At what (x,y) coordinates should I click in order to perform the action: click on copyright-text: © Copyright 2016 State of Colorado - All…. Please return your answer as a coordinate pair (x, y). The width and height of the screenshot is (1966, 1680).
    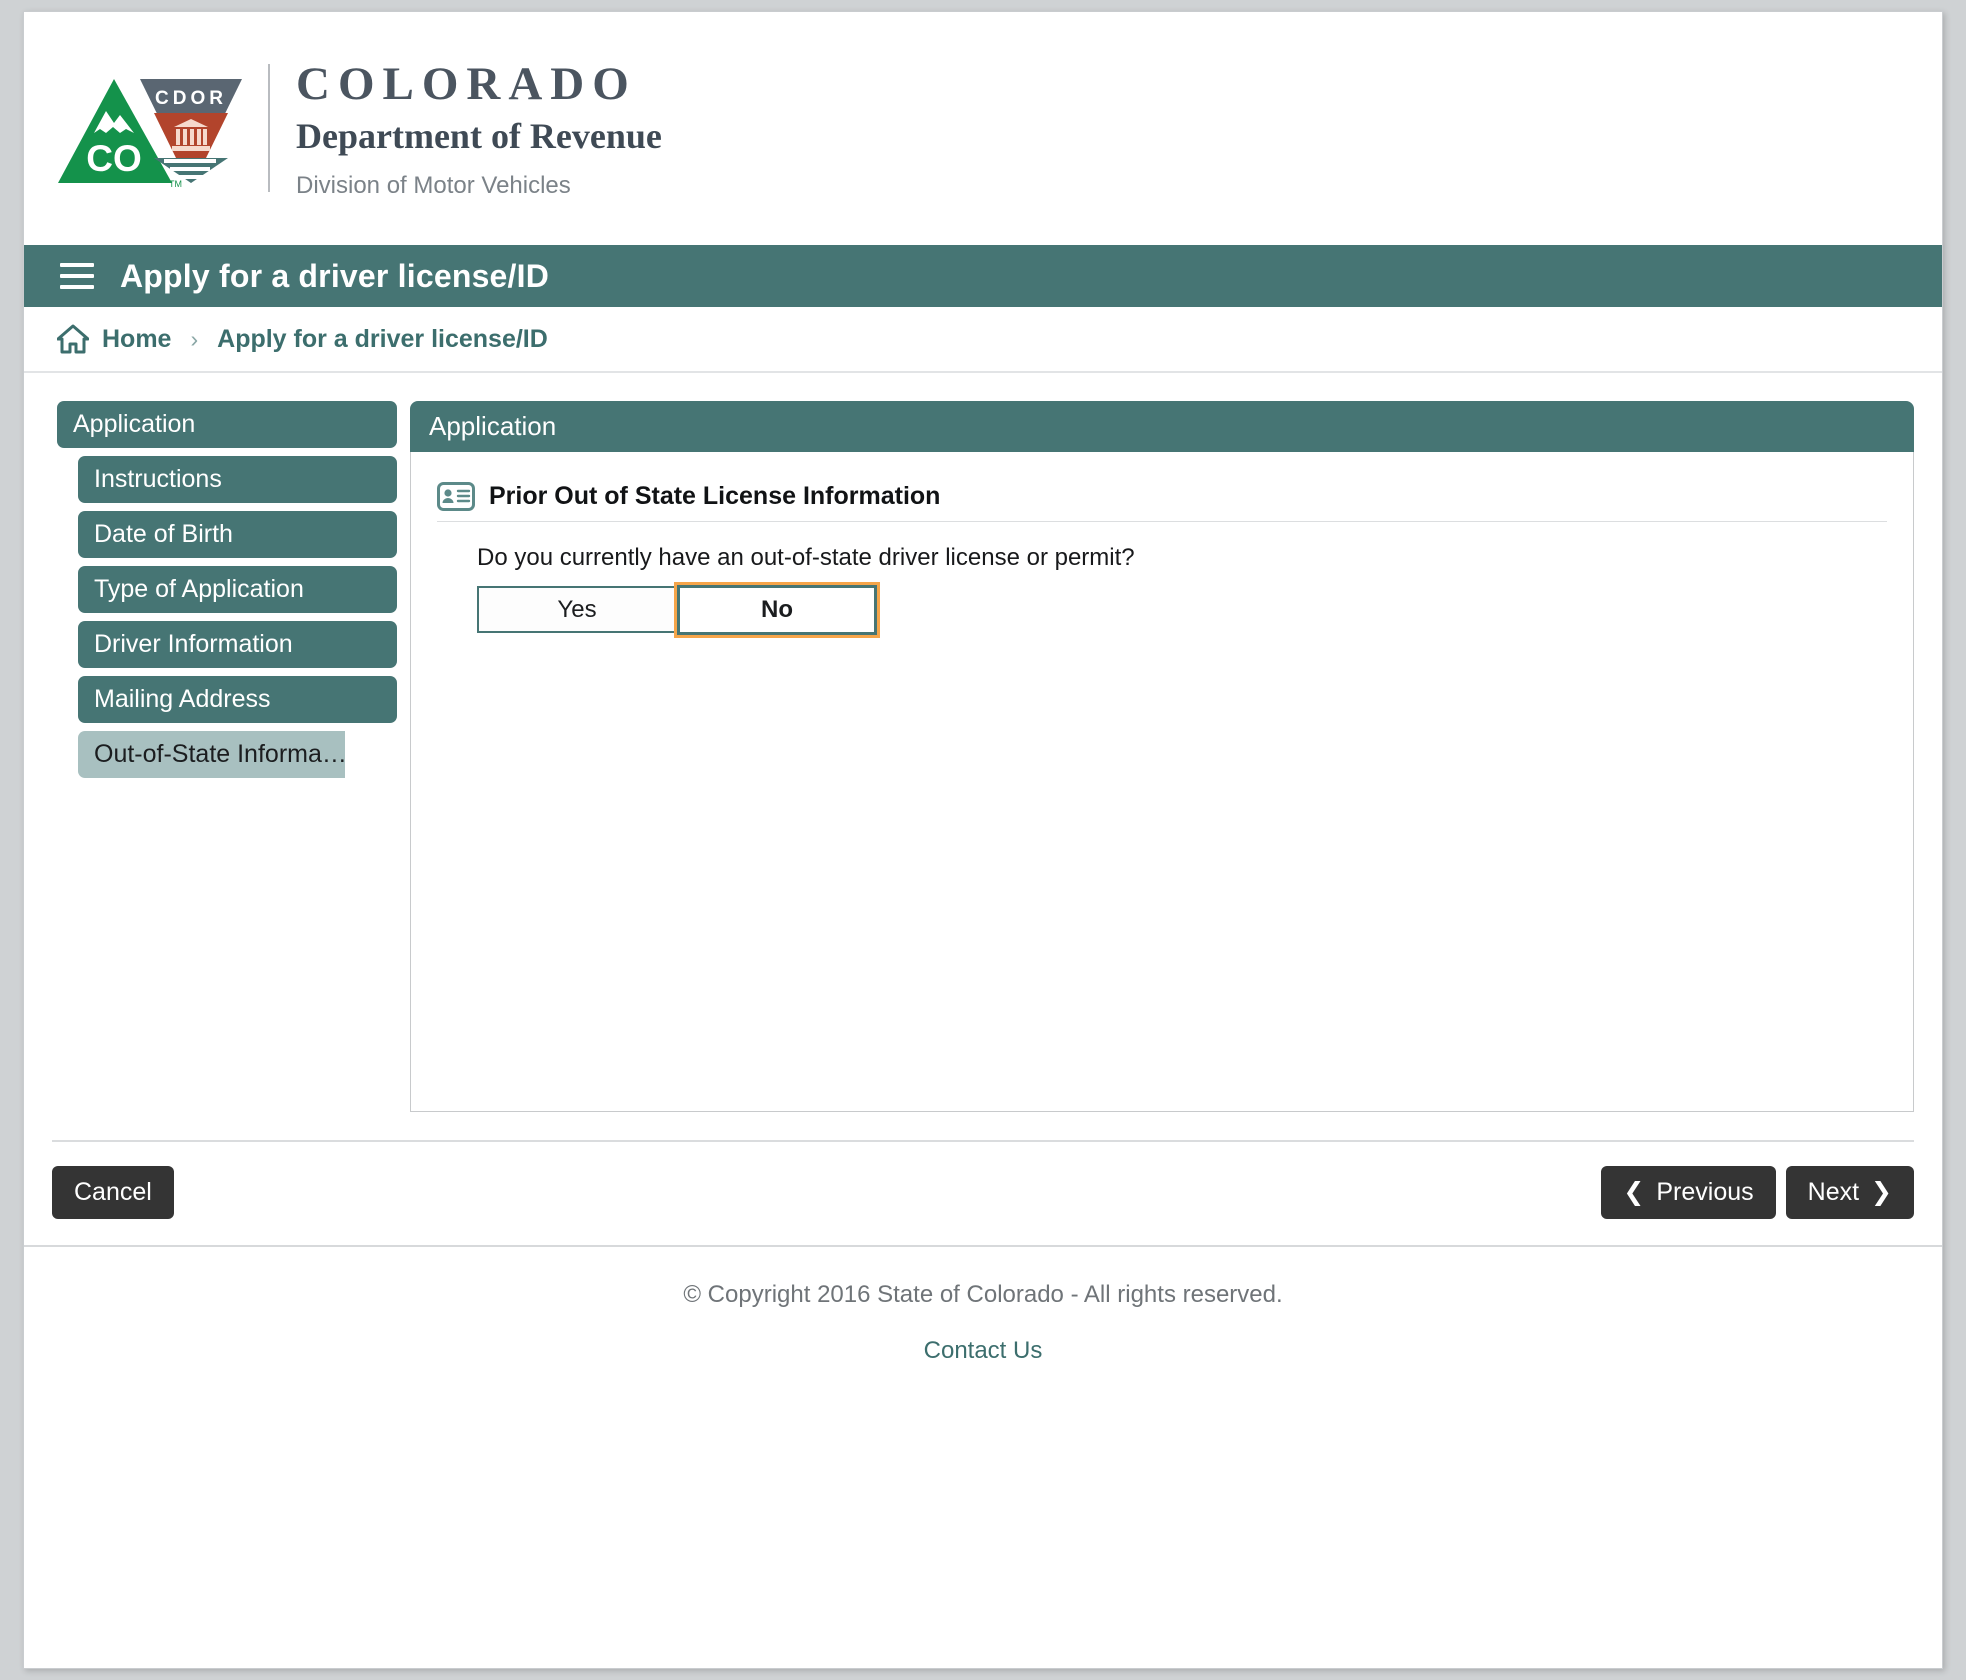
    Looking at the image, I should click on (983, 1294).